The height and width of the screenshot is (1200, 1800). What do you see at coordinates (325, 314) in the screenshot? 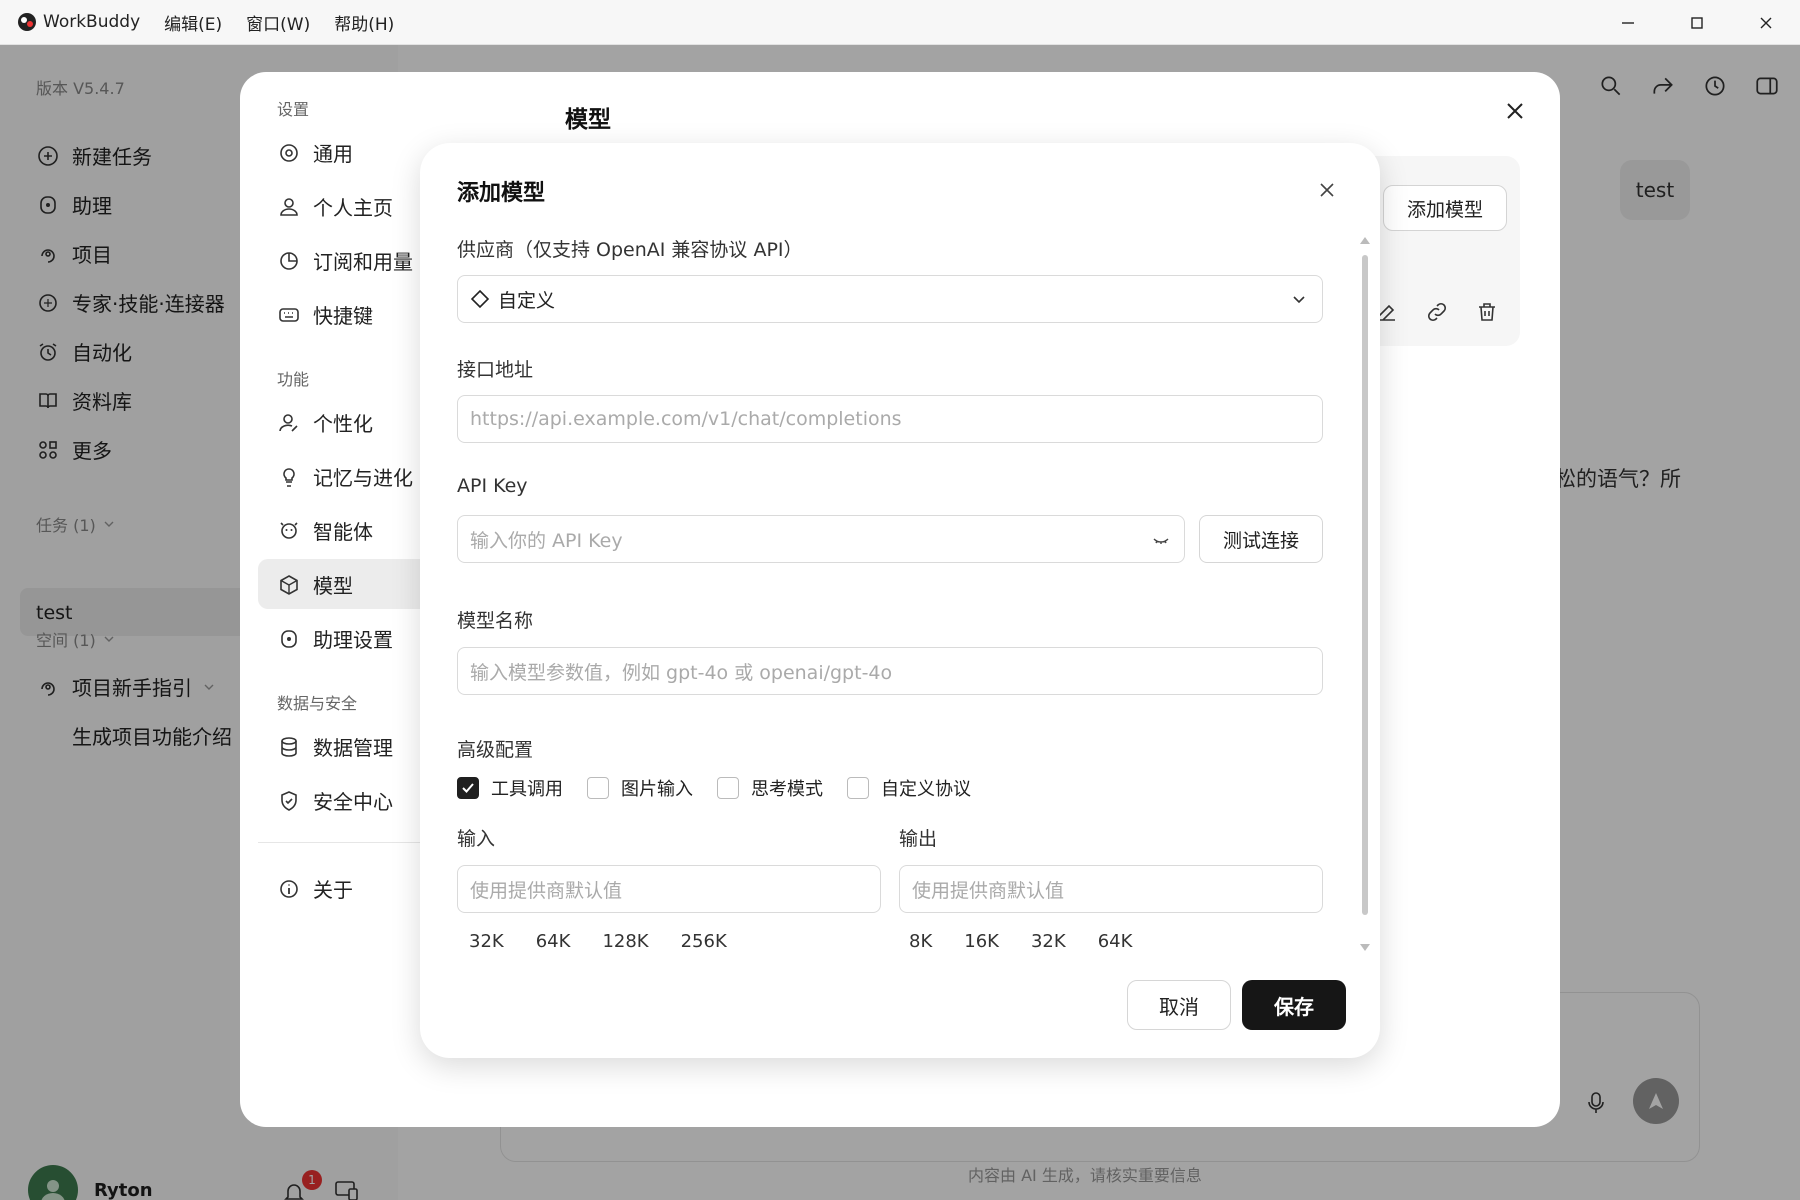
I see `nav-item-shortcuts: 快捷键` at bounding box center [325, 314].